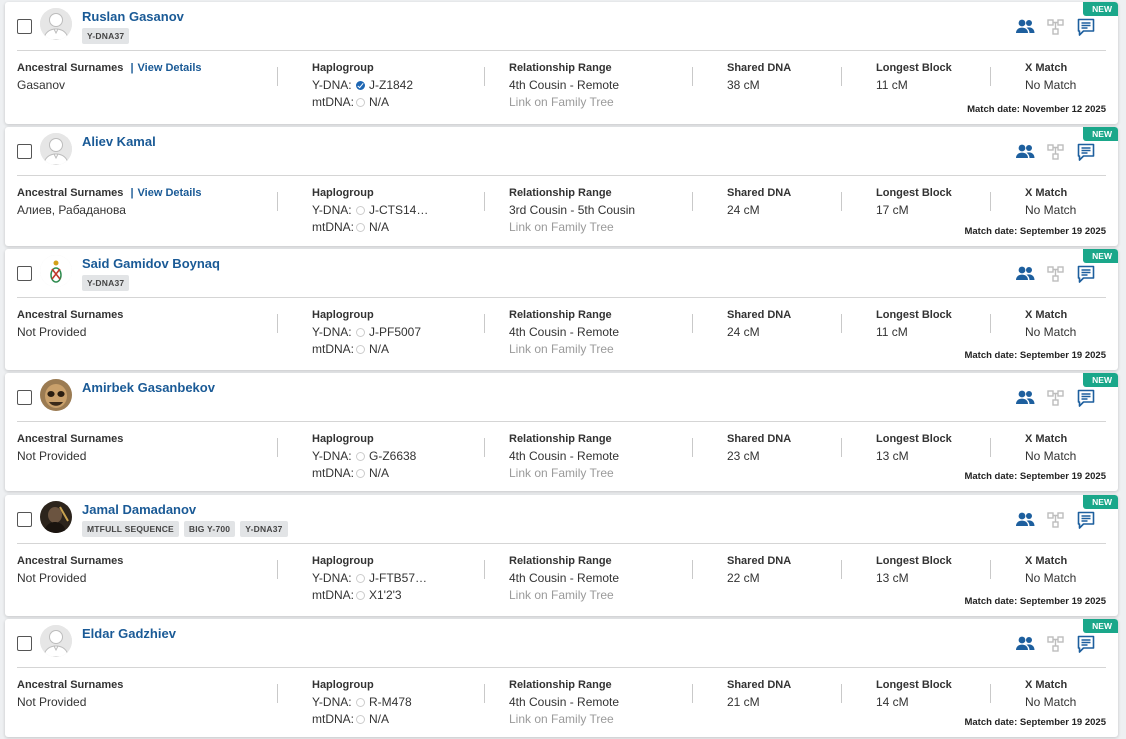 This screenshot has height=739, width=1126. Describe the element at coordinates (52, 702) in the screenshot. I see `surnames-value: Not Provided` at that location.